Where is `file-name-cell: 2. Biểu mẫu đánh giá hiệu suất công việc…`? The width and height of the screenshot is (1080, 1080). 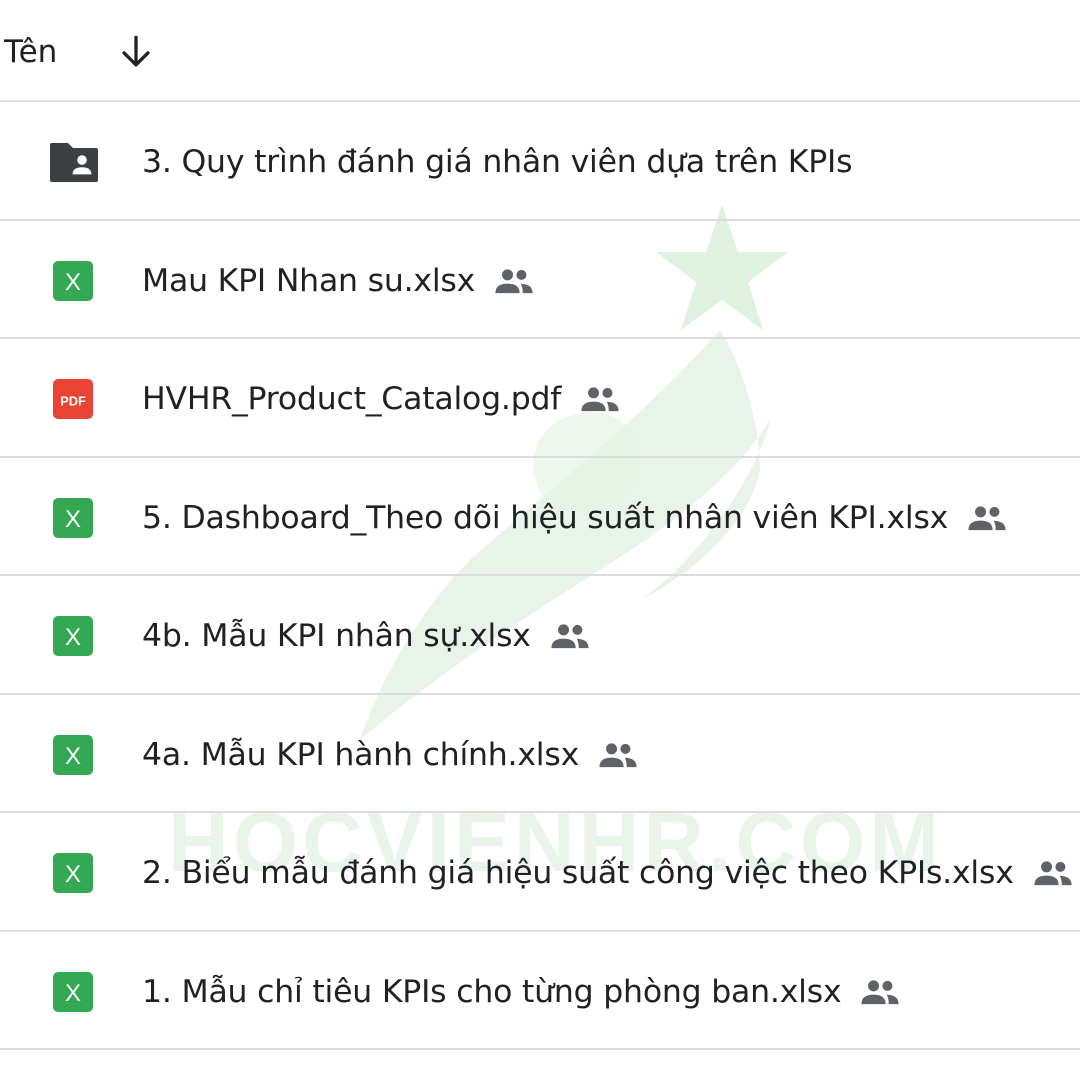
file-name-cell: 2. Biểu mẫu đánh giá hiệu suất công việc… is located at coordinates (608, 873).